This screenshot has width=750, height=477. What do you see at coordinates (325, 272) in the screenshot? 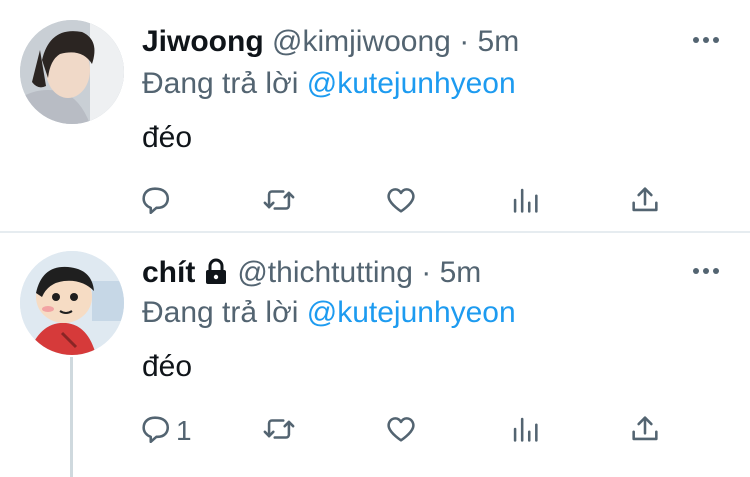
I see `user-handle: @thichtutting` at bounding box center [325, 272].